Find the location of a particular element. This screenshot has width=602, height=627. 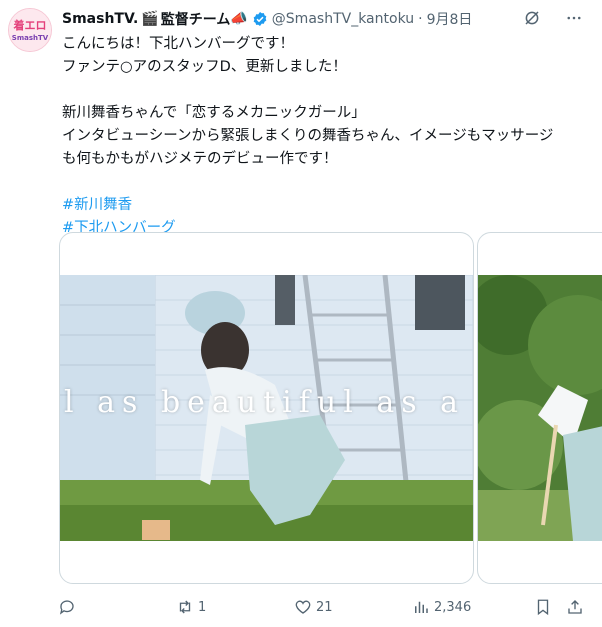

avatar-text-bottom: SmashTV is located at coordinates (30, 38).